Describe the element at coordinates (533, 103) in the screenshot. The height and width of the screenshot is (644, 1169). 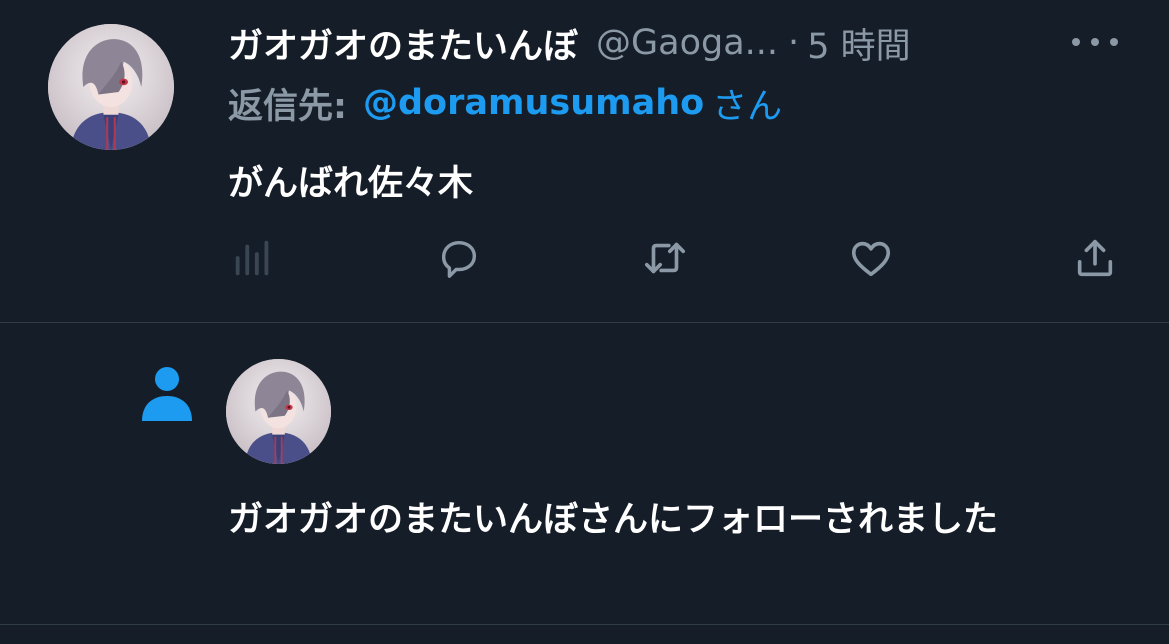
I see `reply-to-user-link: @doramusumaho` at that location.